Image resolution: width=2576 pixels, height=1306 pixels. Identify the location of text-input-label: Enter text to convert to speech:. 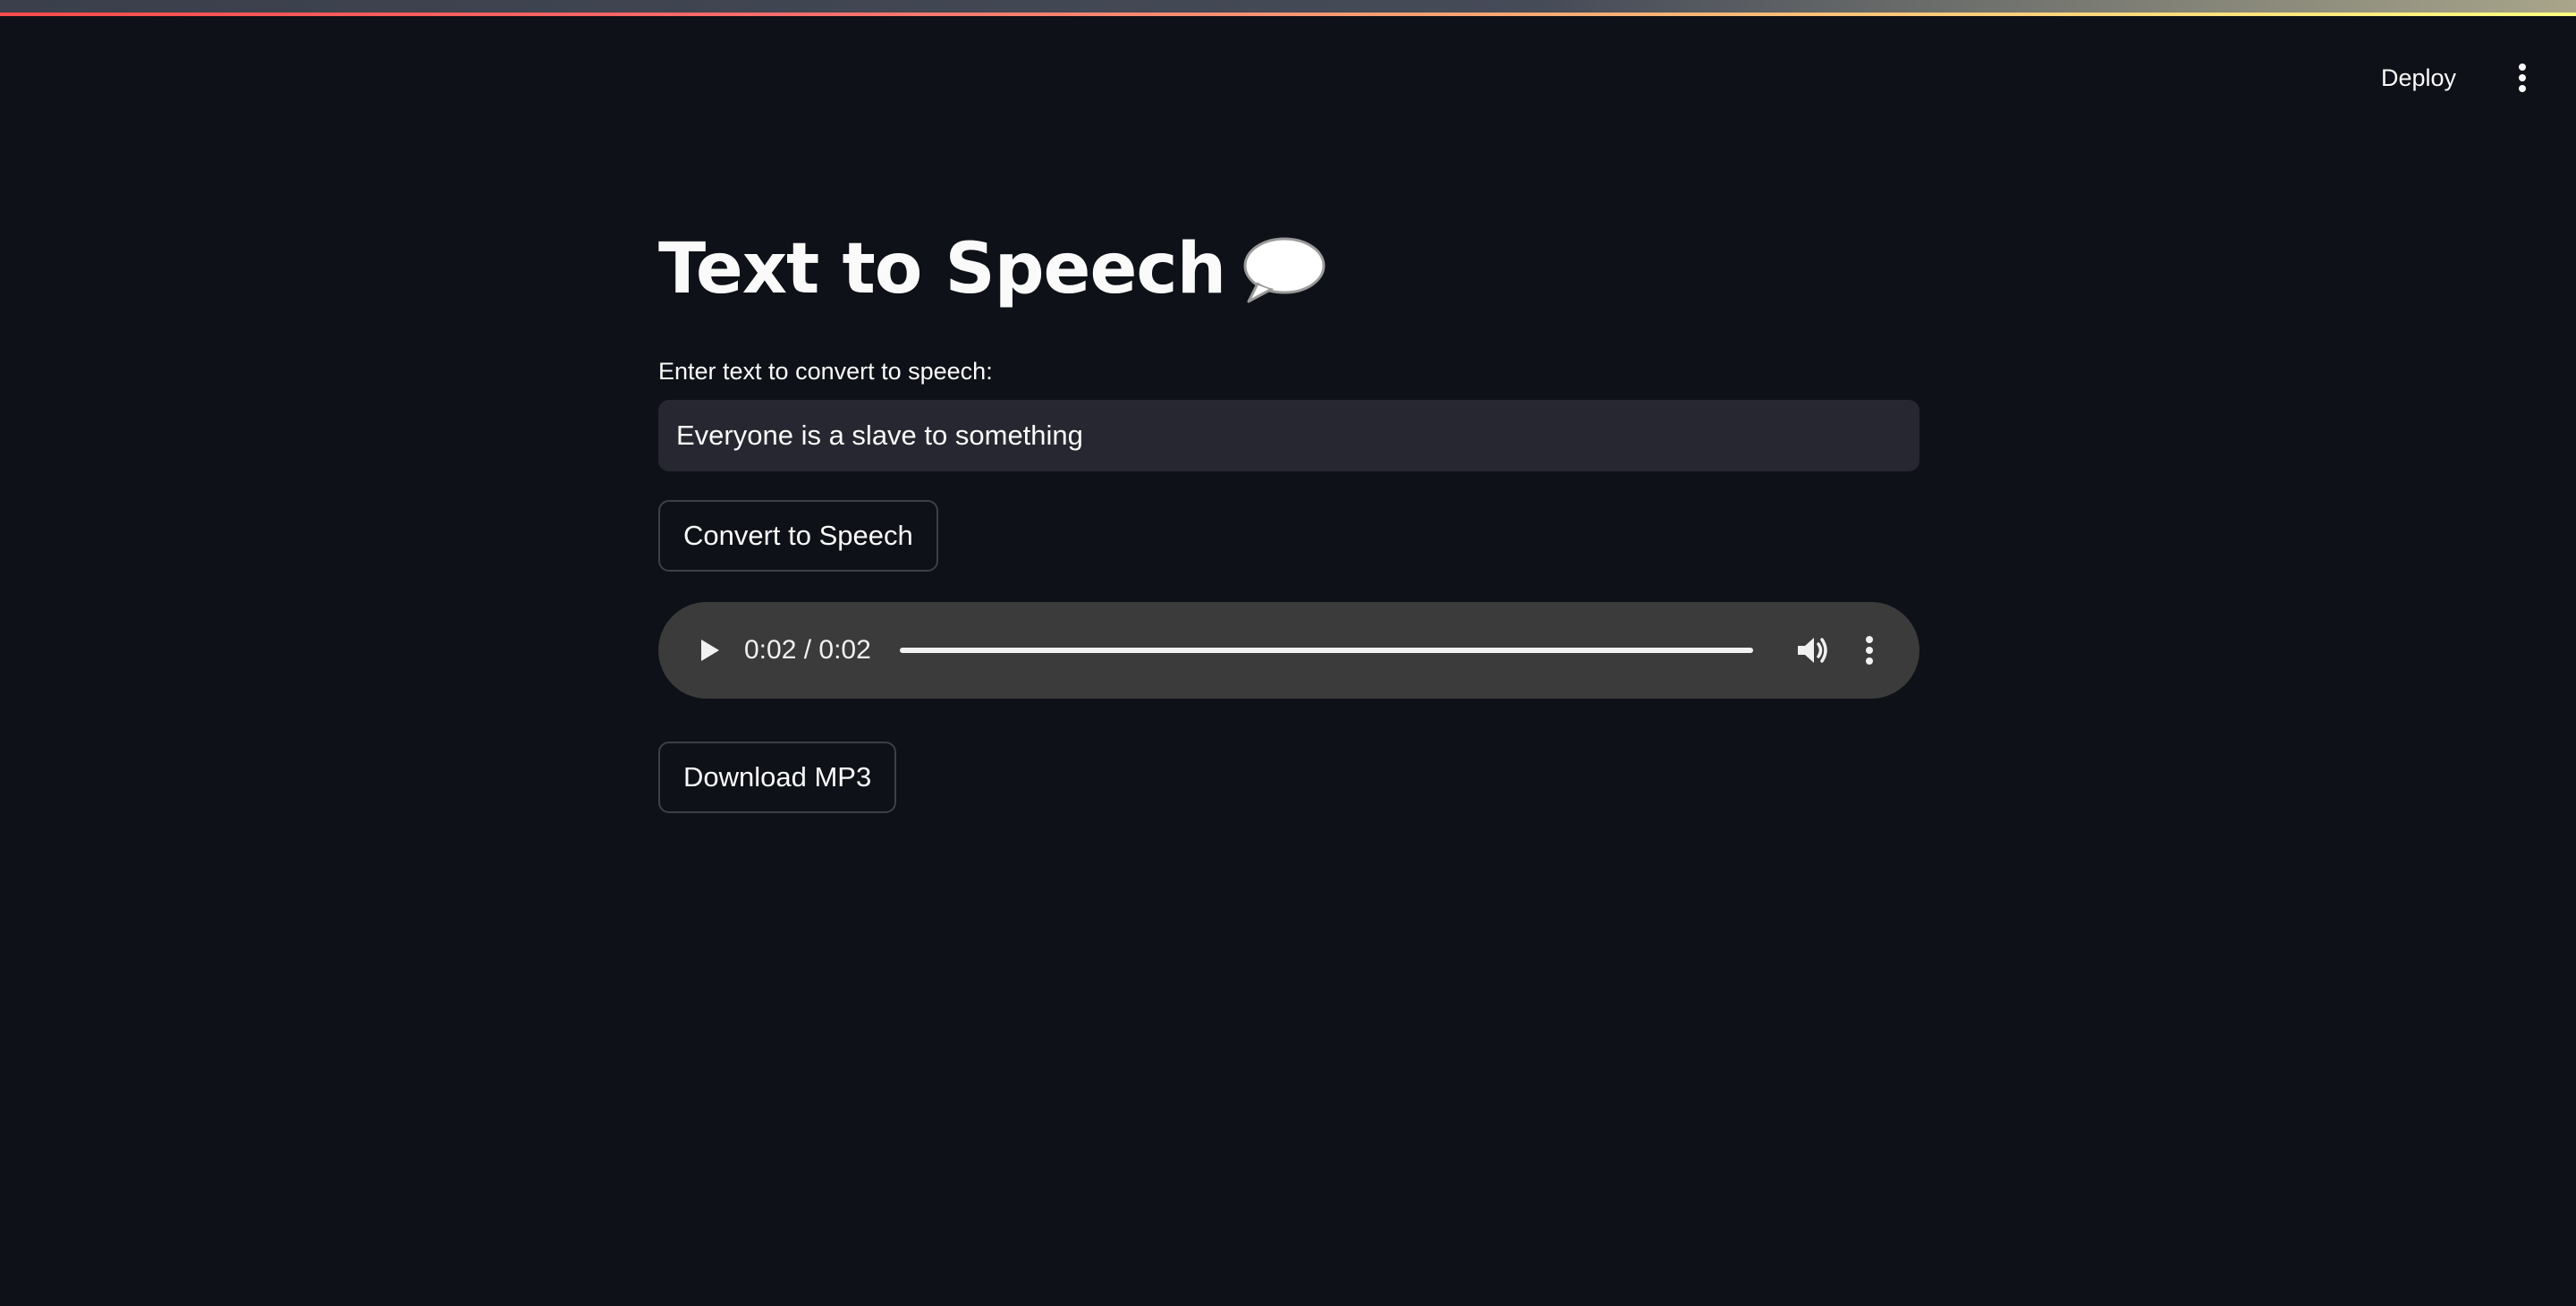
(825, 371).